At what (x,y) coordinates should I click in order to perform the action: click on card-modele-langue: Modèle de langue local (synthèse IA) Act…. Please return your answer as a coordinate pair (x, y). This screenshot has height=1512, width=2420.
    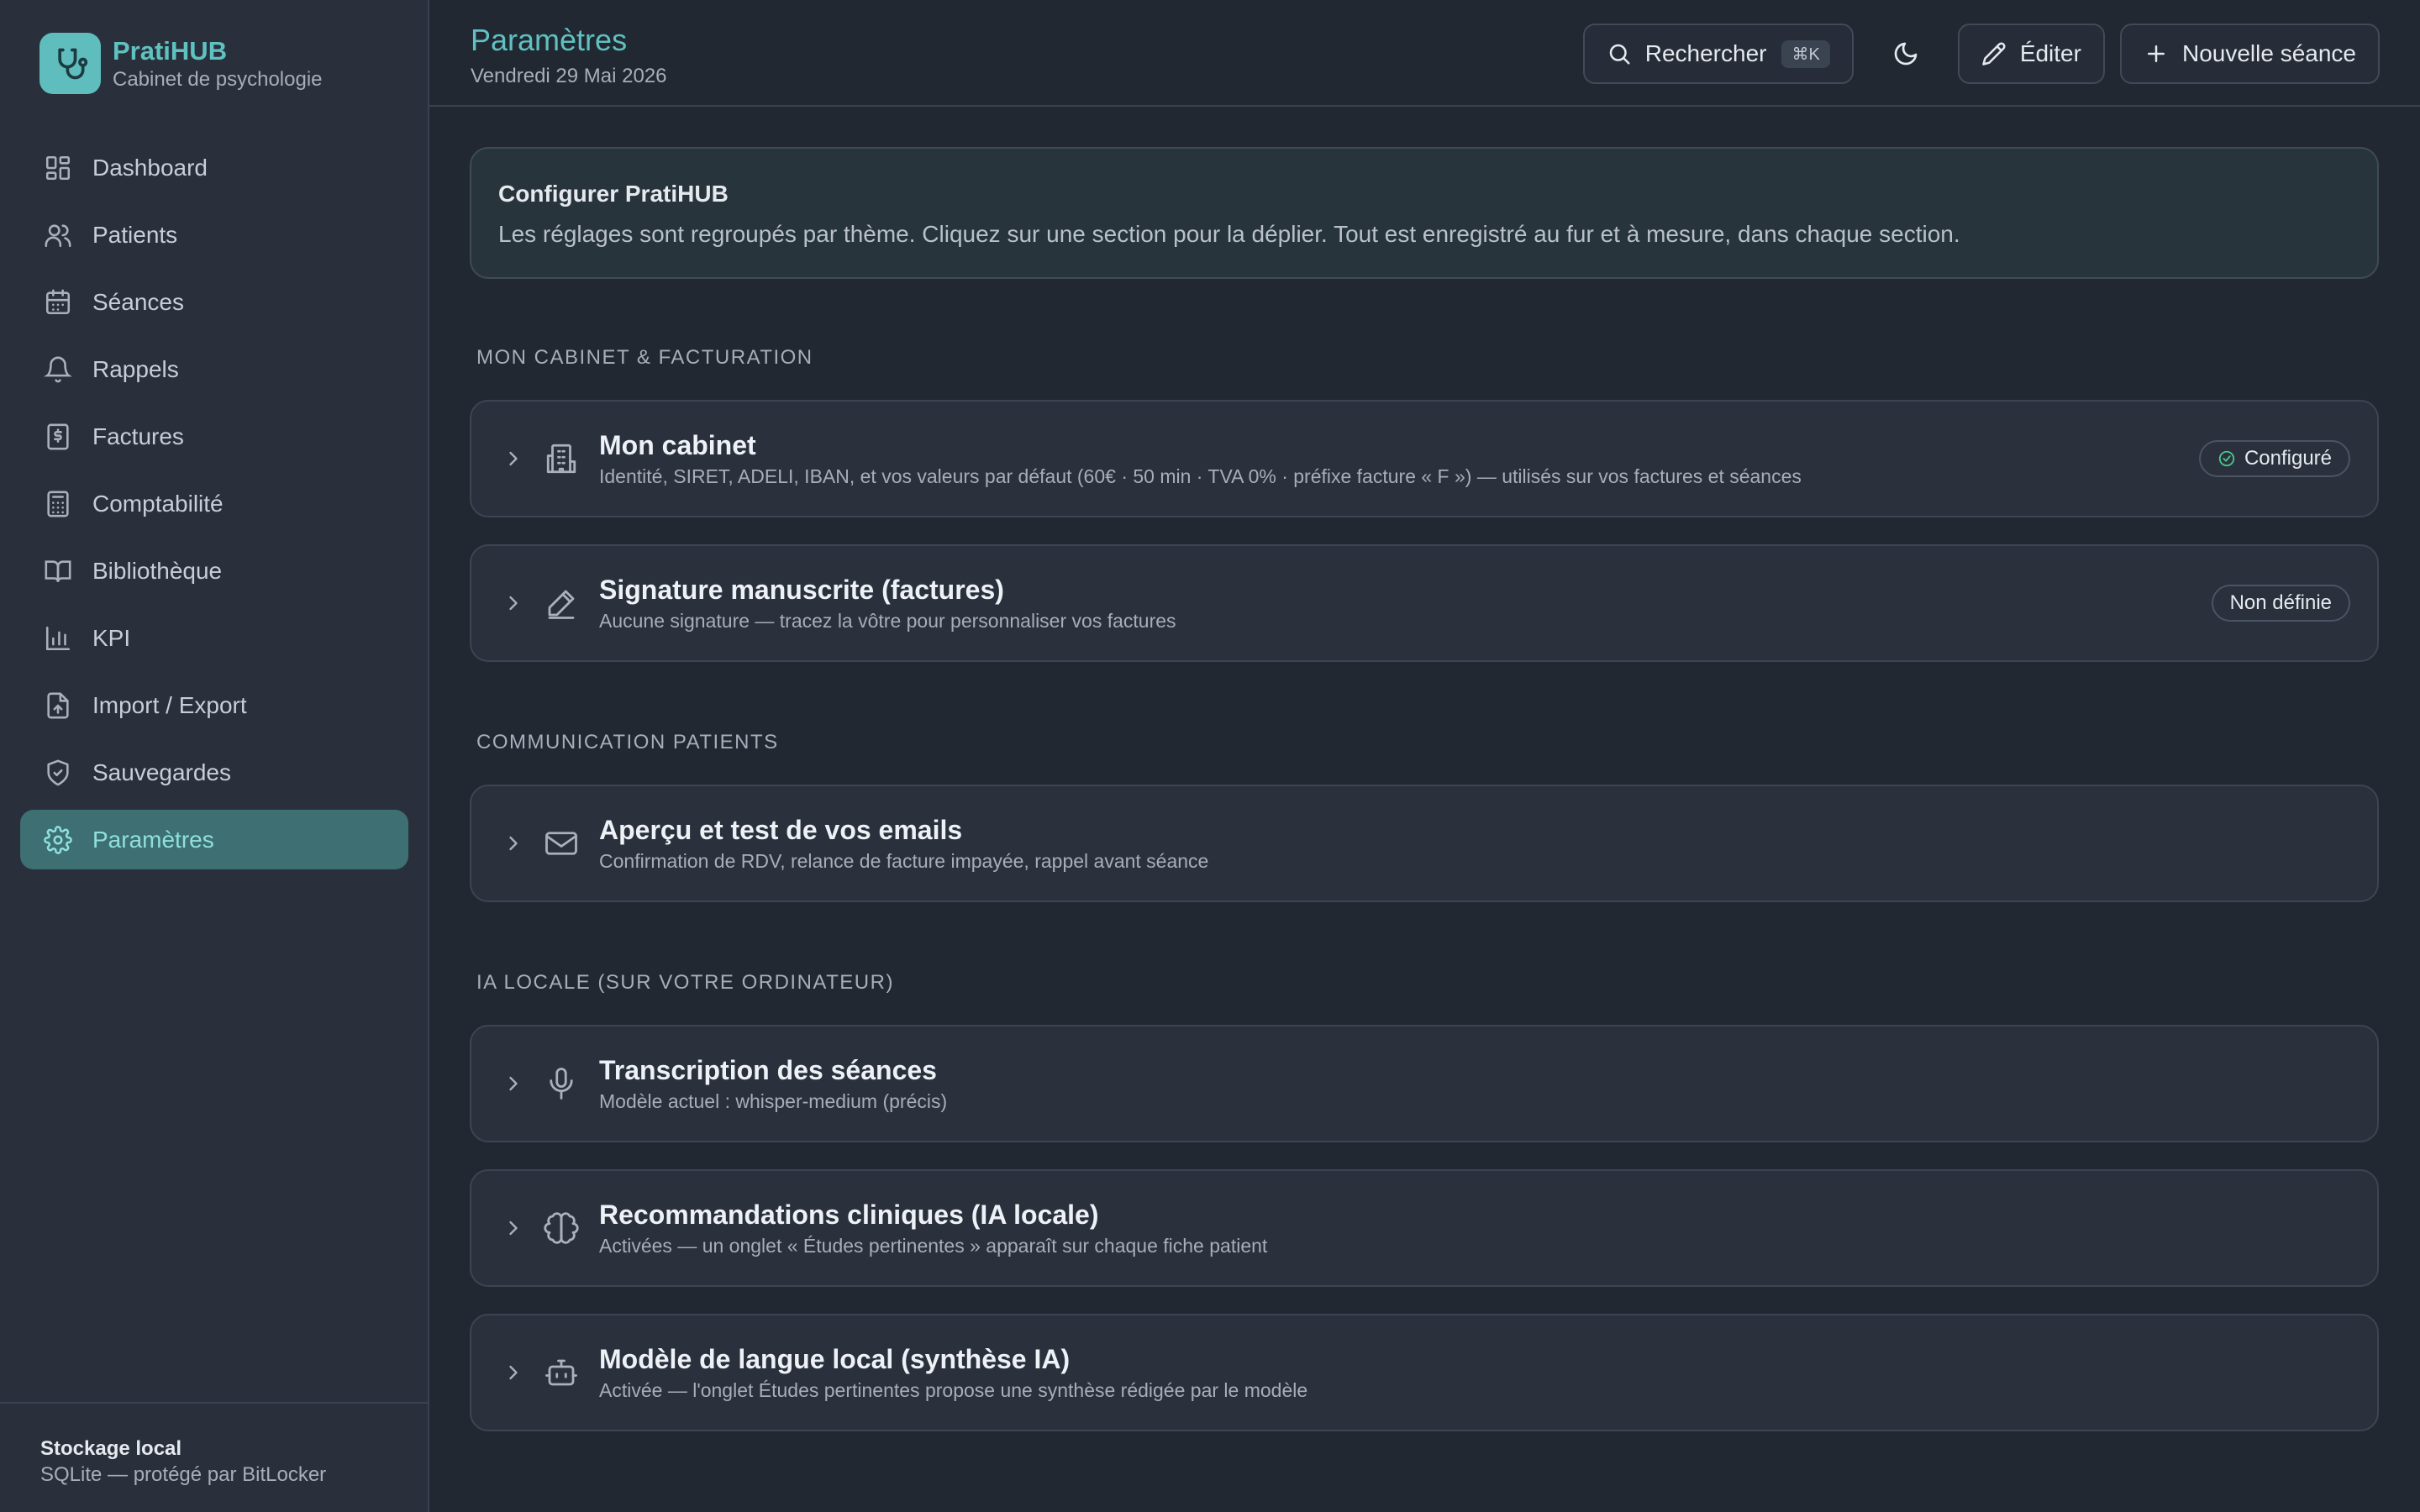
    Looking at the image, I should click on (1424, 1372).